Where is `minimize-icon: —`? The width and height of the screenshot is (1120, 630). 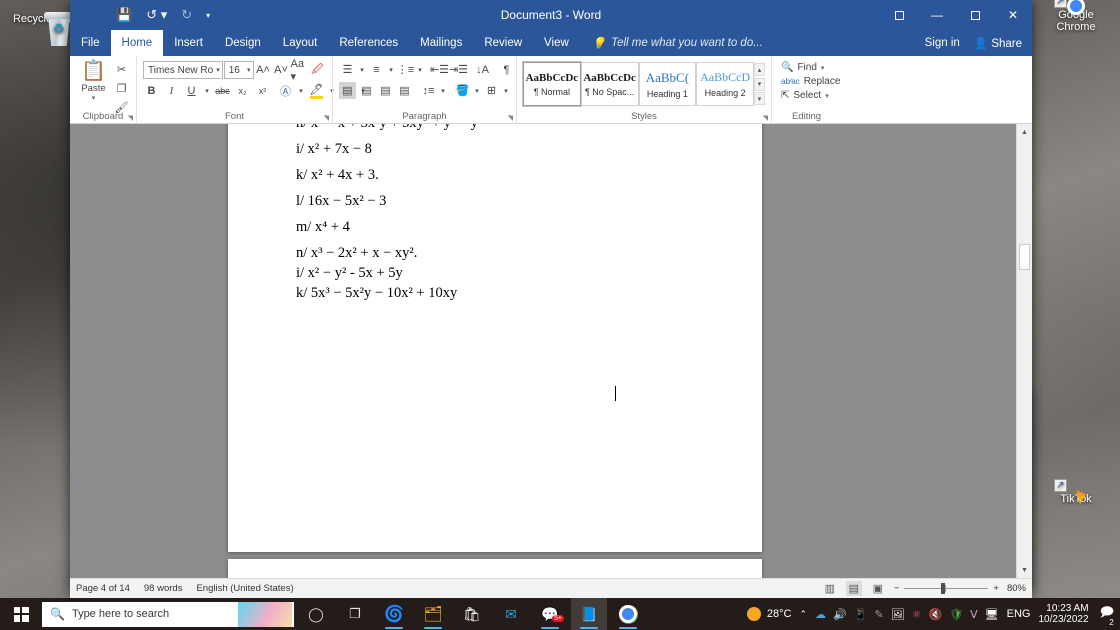
minimize-icon: — is located at coordinates (937, 15).